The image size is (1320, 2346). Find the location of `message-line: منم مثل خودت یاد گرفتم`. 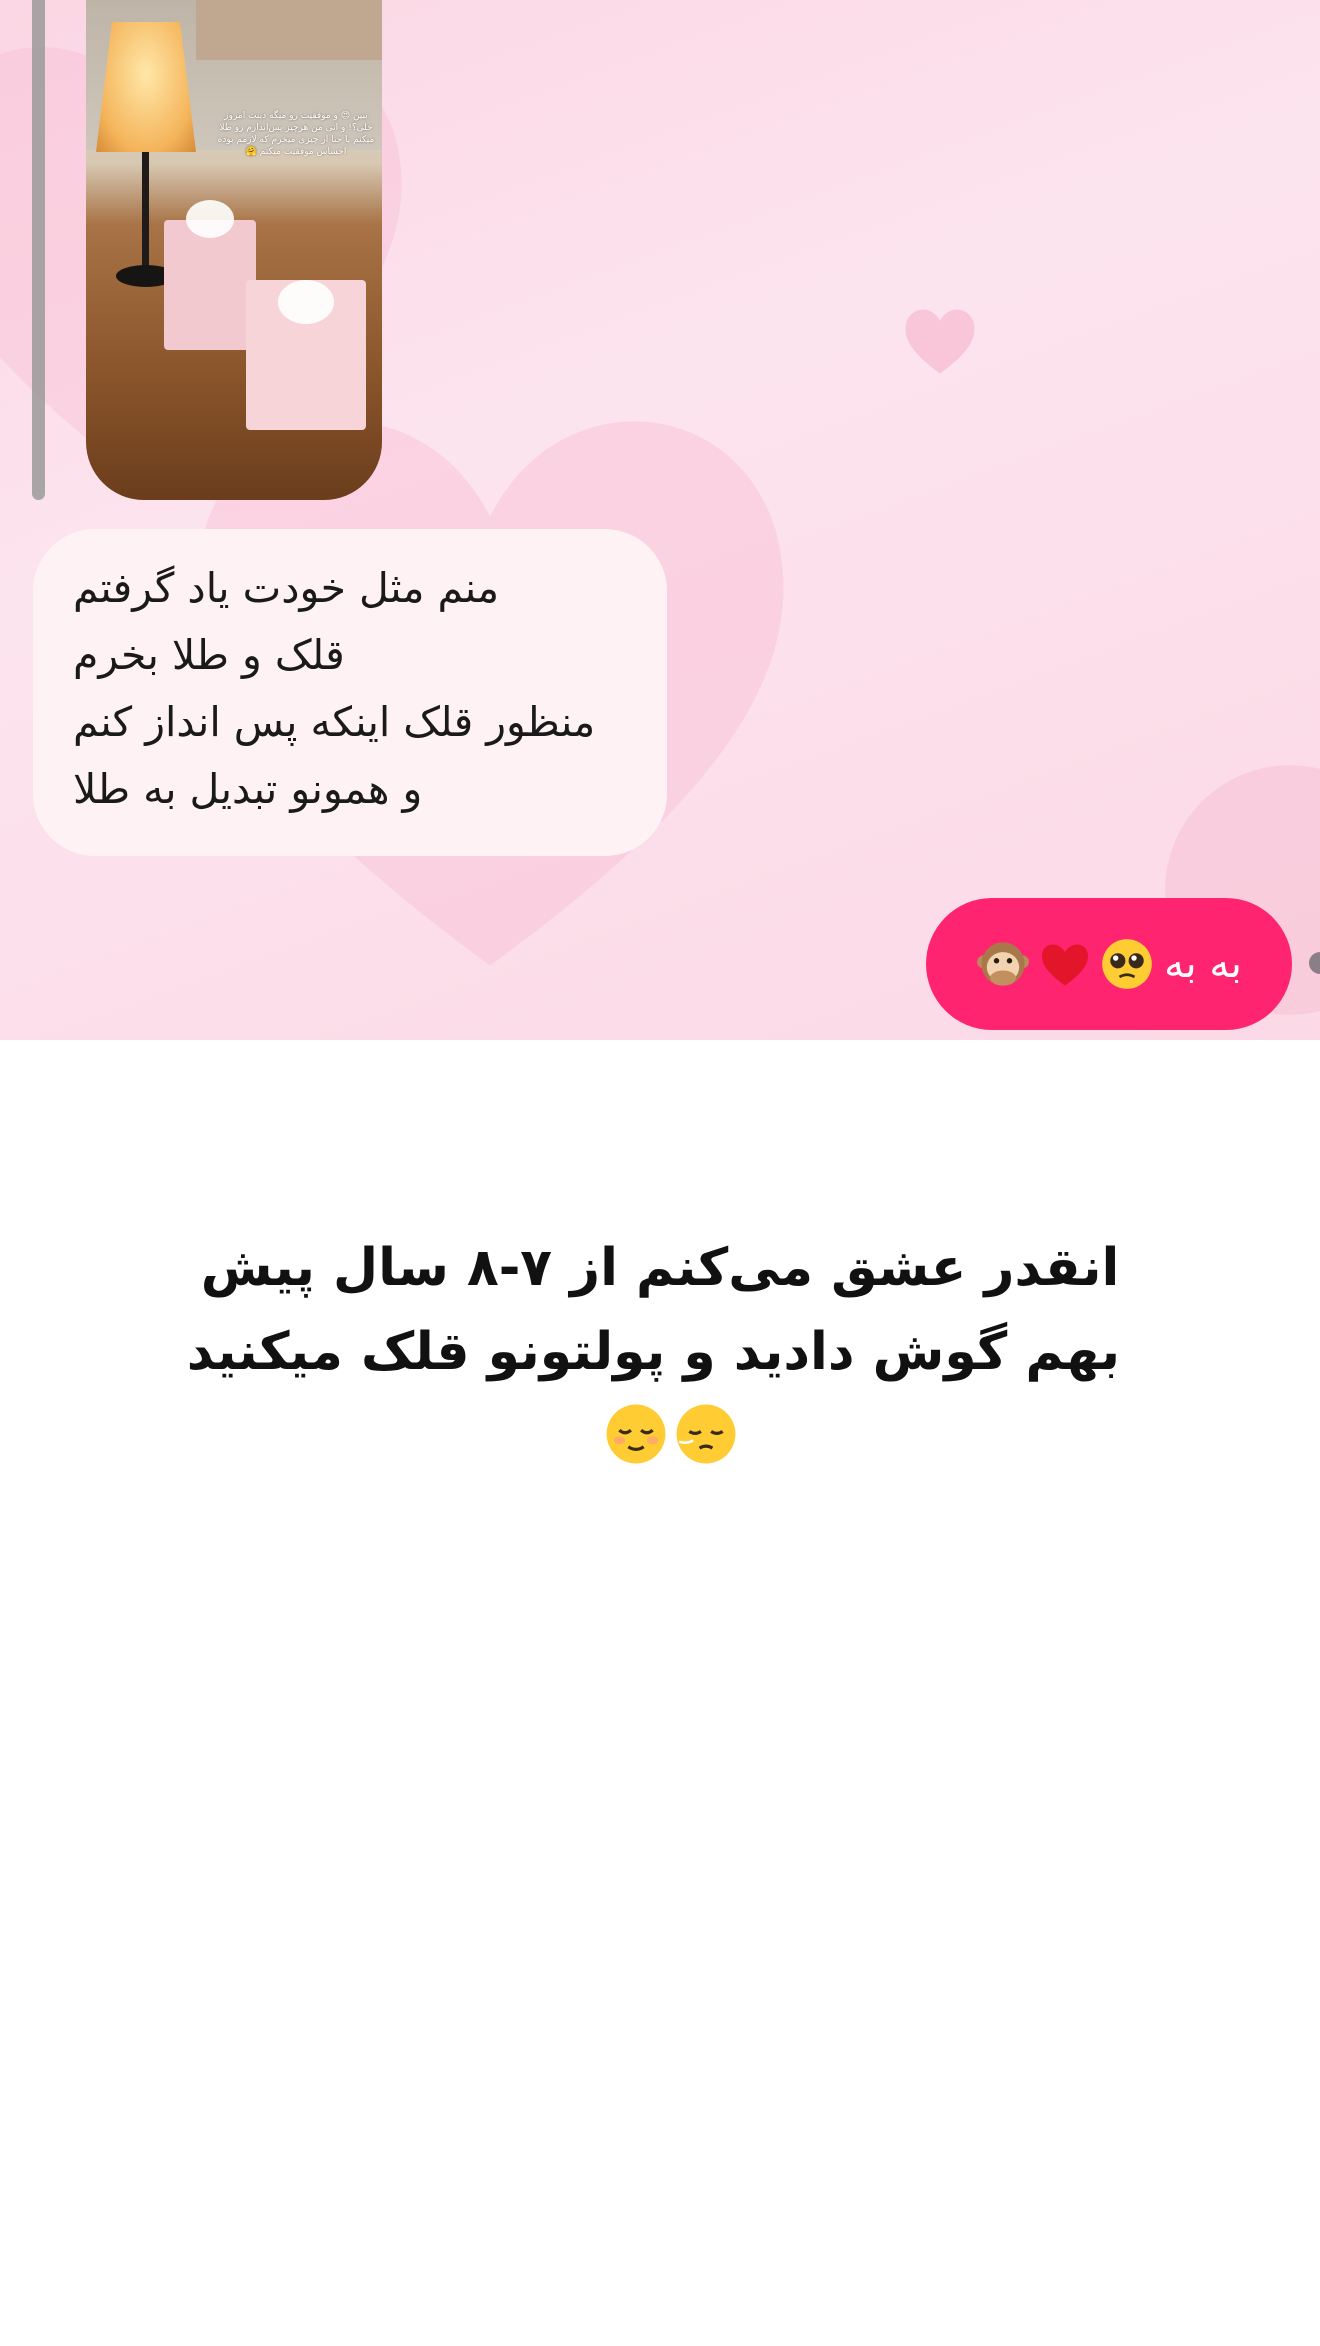

message-line: منم مثل خودت یاد گرفتم is located at coordinates (286, 588).